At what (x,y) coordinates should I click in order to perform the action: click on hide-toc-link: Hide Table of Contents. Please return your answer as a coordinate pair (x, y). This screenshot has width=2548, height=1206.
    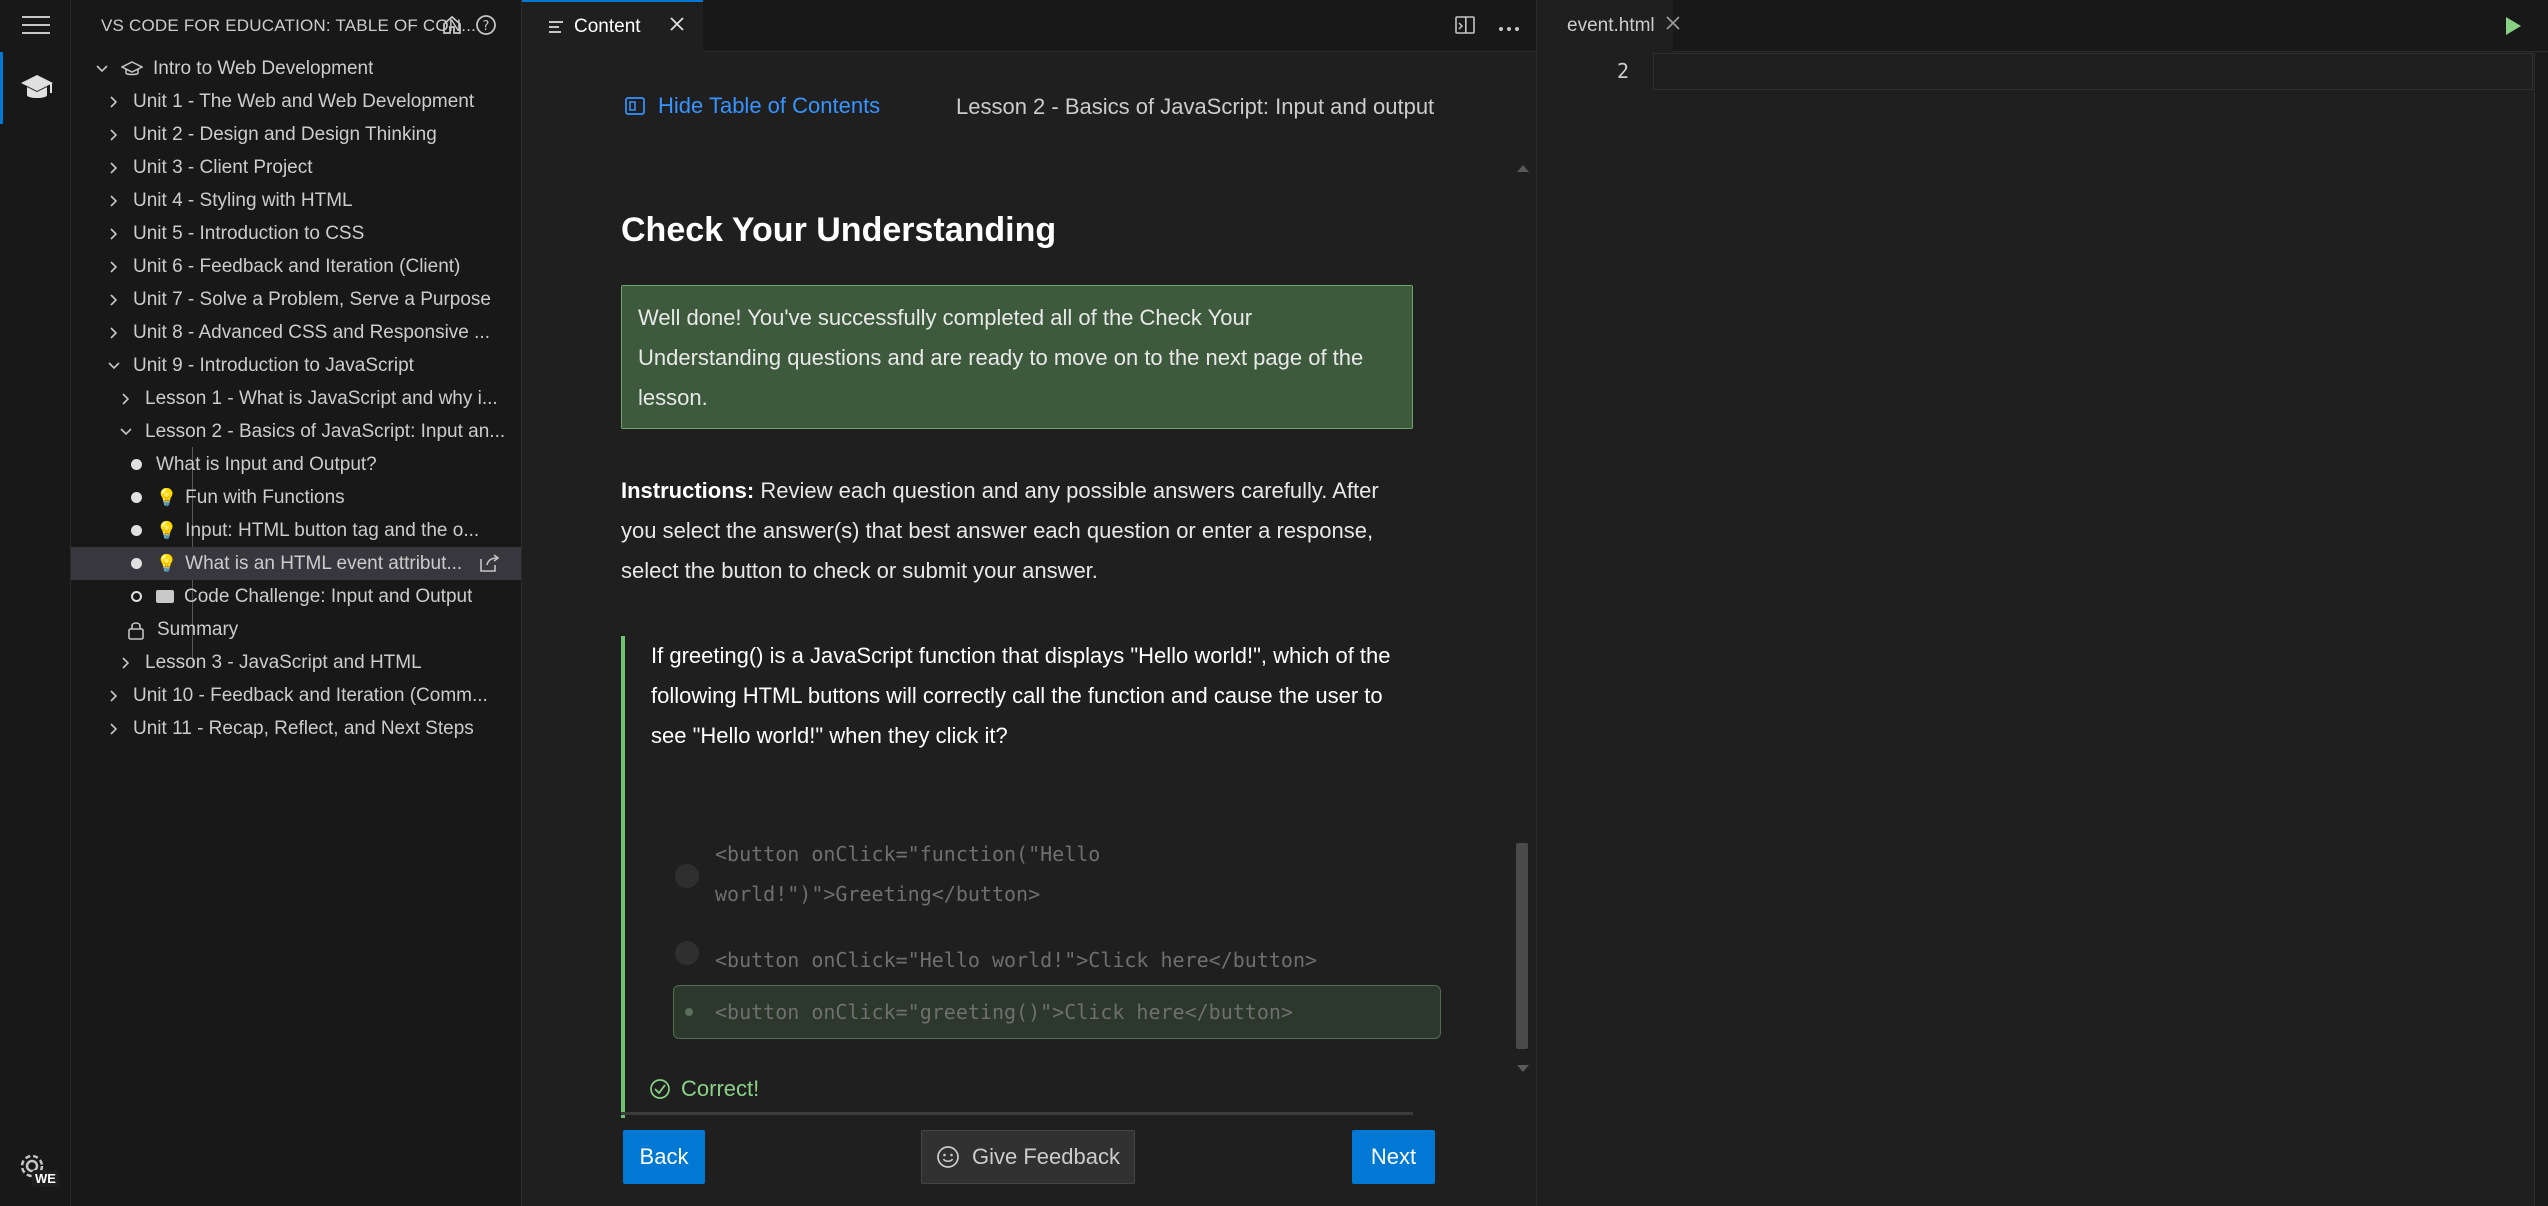
    Looking at the image, I should click on (752, 106).